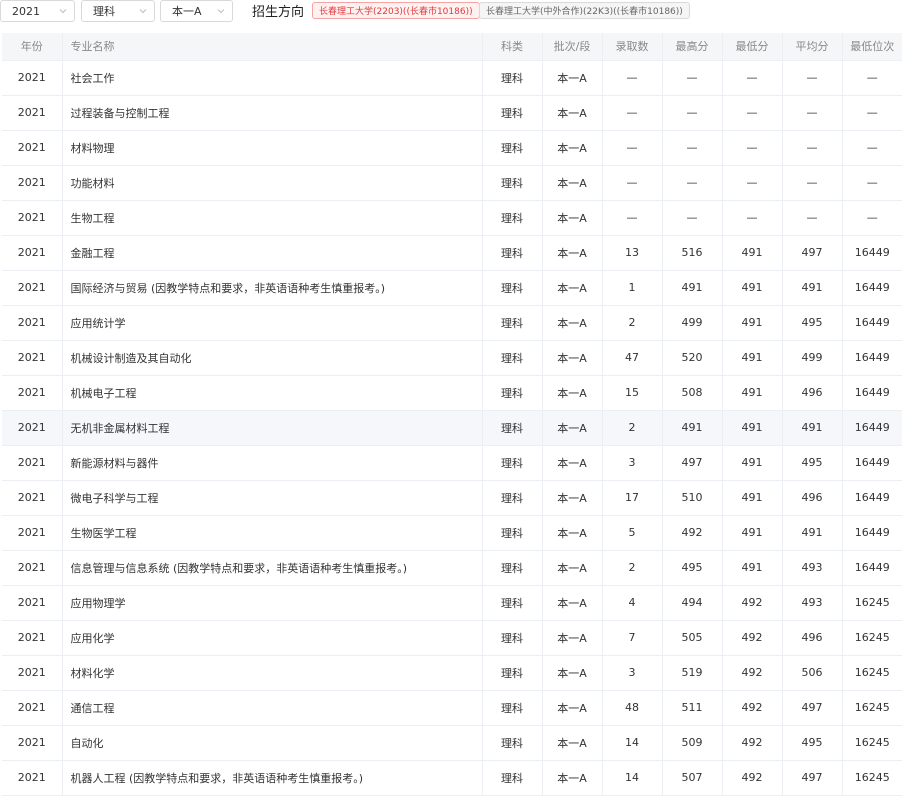  I want to click on batch-select: 本一A, so click(196, 11).